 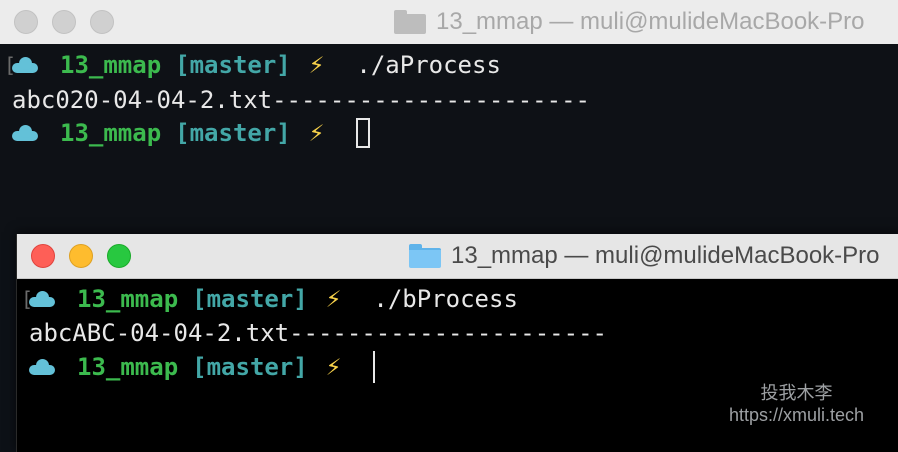 I want to click on watermark-url: https://xmuli.tech, so click(x=796, y=415).